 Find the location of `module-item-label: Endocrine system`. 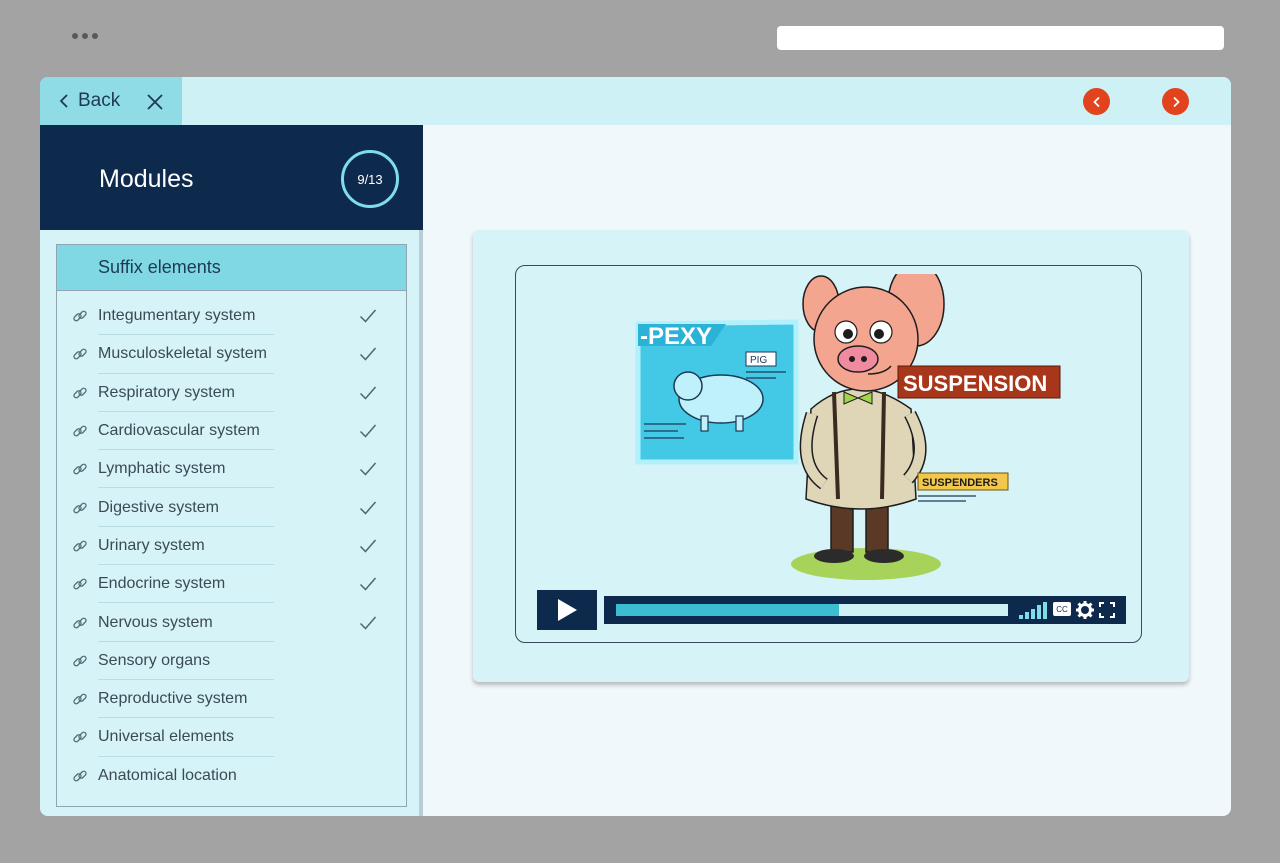

module-item-label: Endocrine system is located at coordinates (162, 584).